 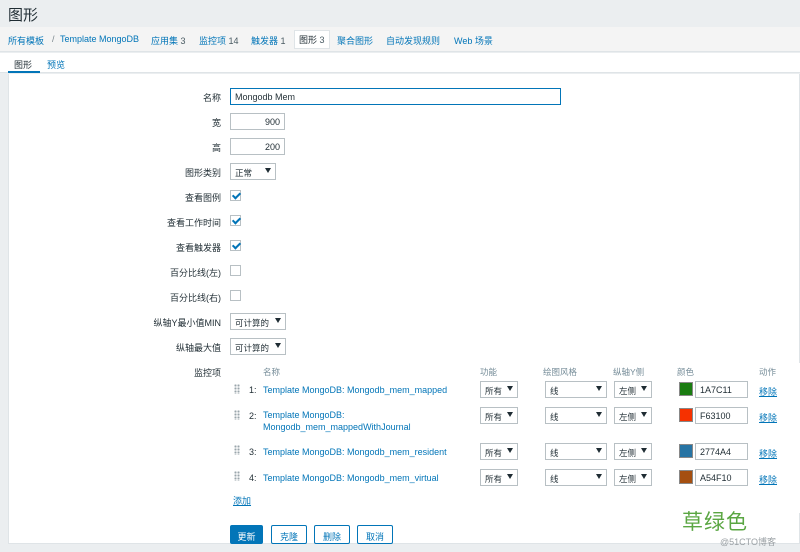 I want to click on graph-type-select: 正常, so click(x=253, y=171).